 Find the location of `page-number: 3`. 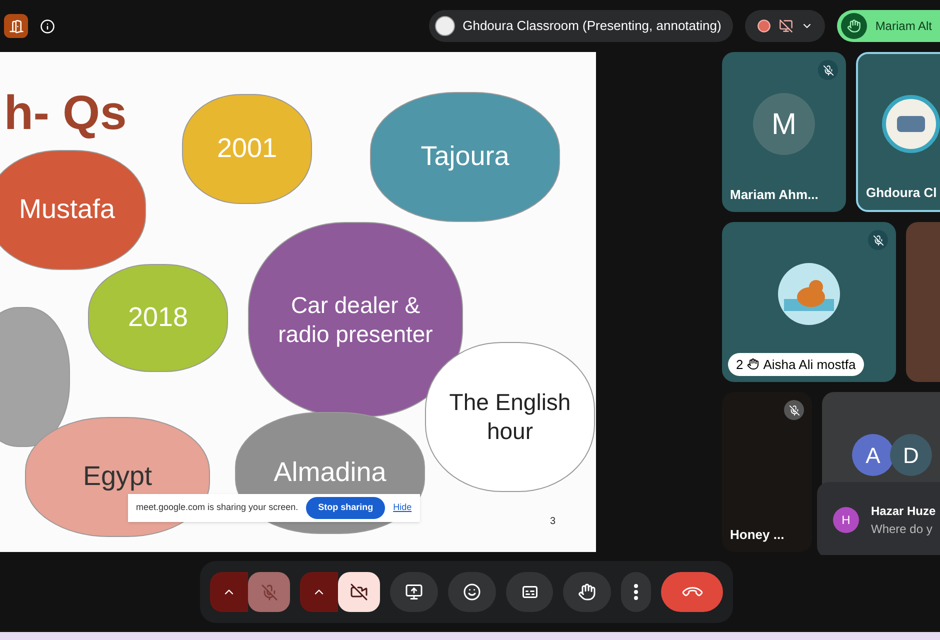

page-number: 3 is located at coordinates (553, 522).